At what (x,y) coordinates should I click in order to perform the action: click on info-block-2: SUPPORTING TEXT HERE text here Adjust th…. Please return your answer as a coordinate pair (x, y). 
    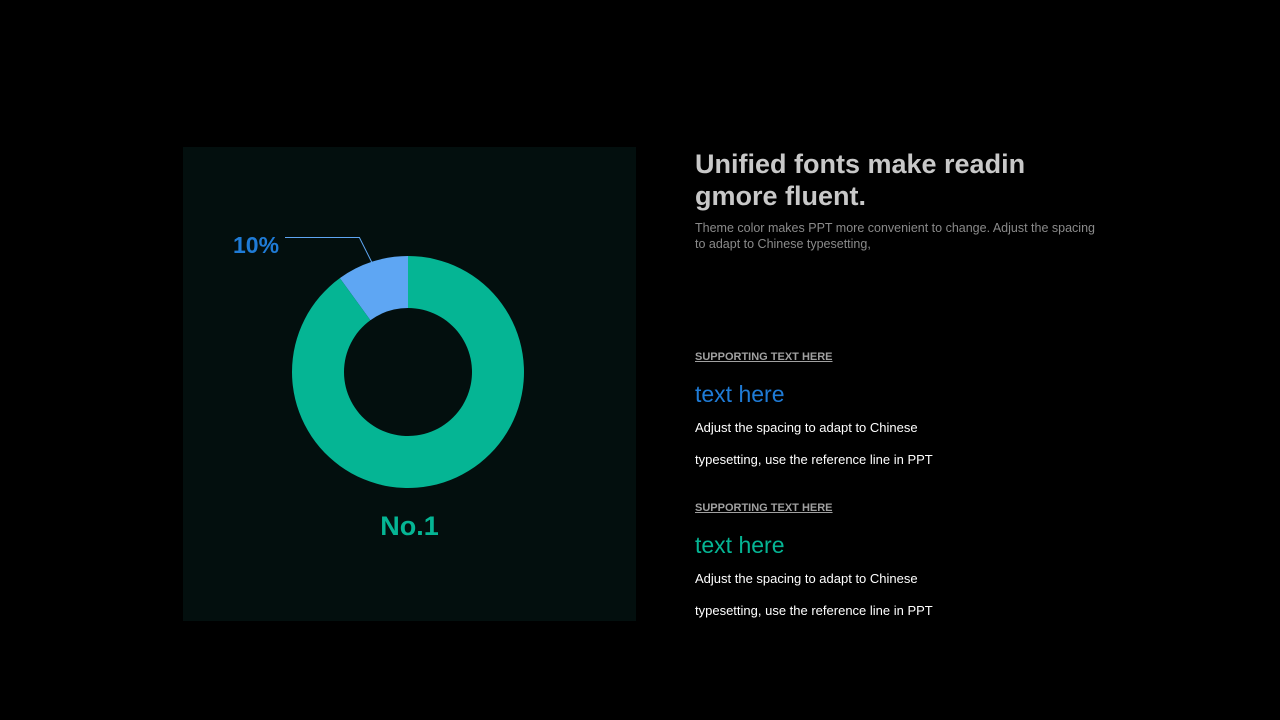
    Looking at the image, I should click on (905, 564).